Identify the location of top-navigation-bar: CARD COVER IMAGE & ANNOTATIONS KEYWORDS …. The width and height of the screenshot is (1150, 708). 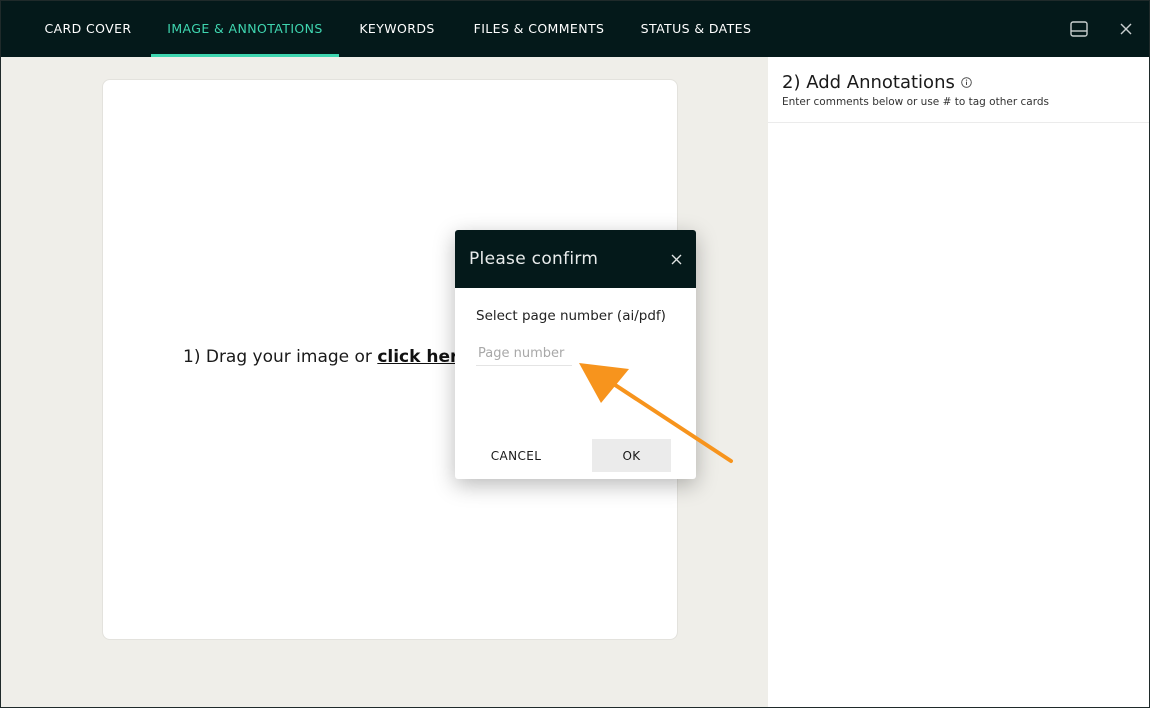
(575, 29).